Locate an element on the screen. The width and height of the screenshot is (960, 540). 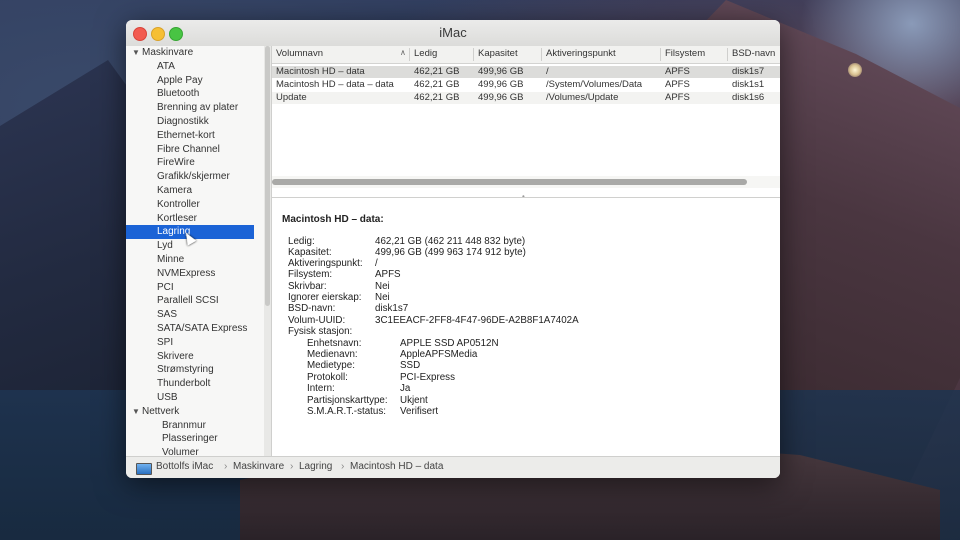
sidebar-item-spi: SPI is located at coordinates (195, 343).